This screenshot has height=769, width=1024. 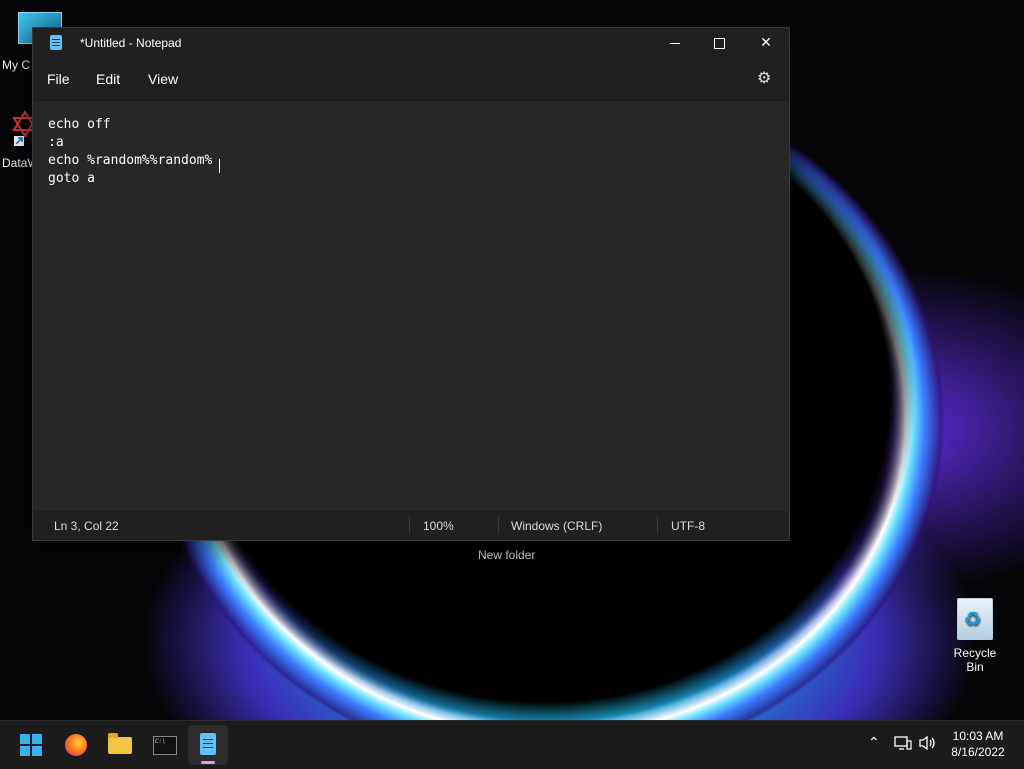 I want to click on close-button: ✕, so click(x=766, y=43).